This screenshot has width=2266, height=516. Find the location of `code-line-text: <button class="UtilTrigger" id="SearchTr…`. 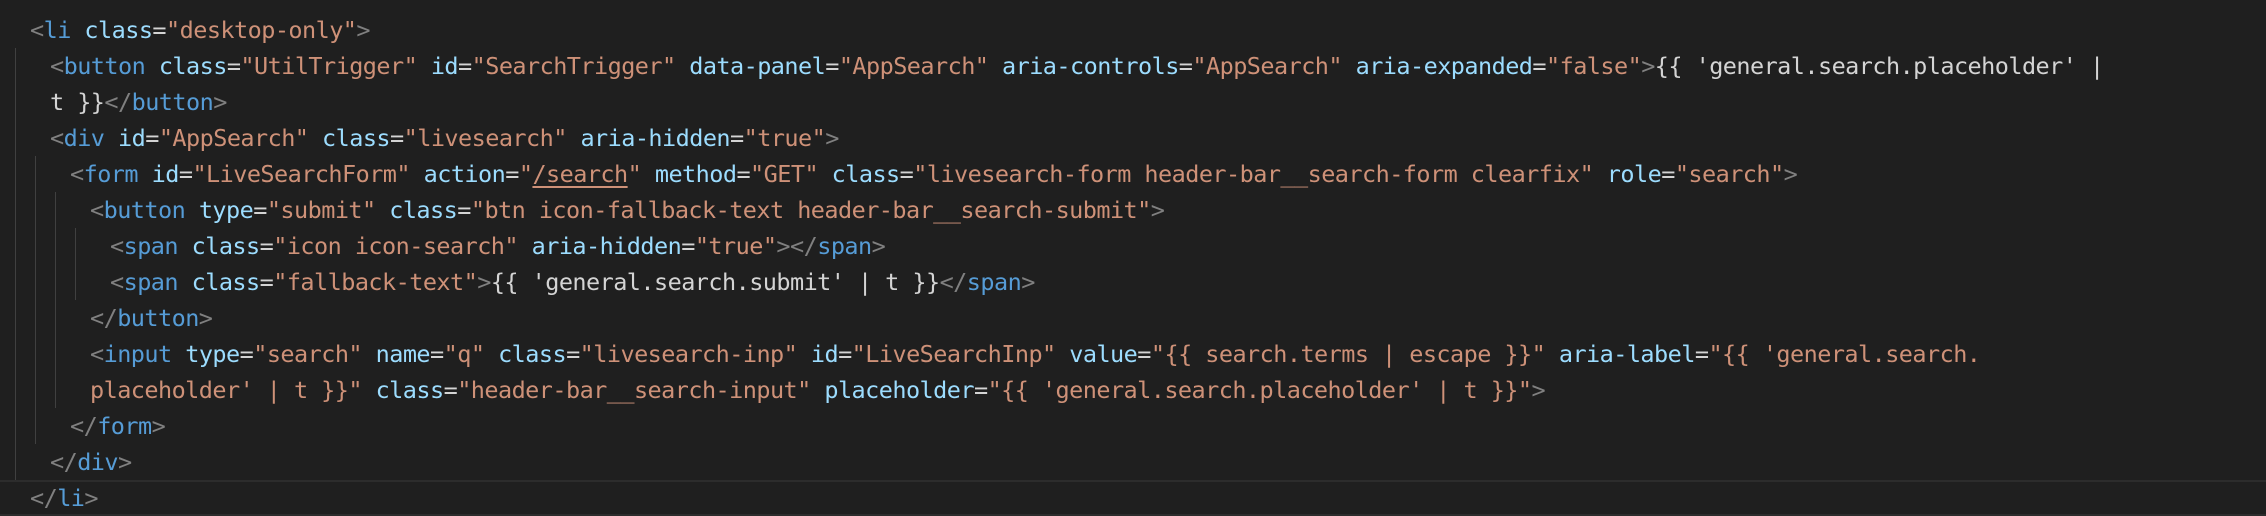

code-line-text: <button class="UtilTrigger" id="SearchTr… is located at coordinates (1077, 66).